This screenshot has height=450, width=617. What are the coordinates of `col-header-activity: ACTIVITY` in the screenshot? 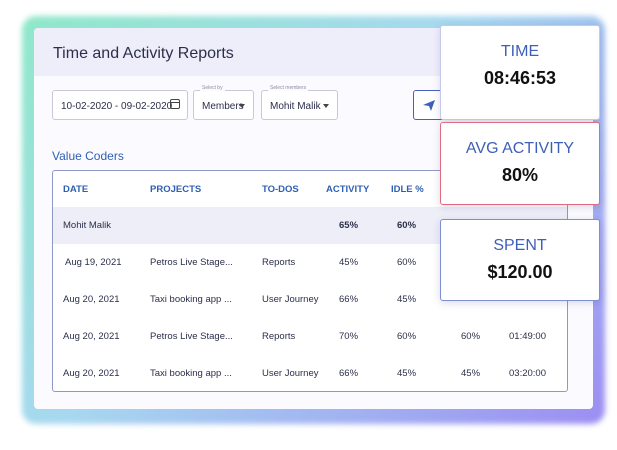 It's located at (347, 189).